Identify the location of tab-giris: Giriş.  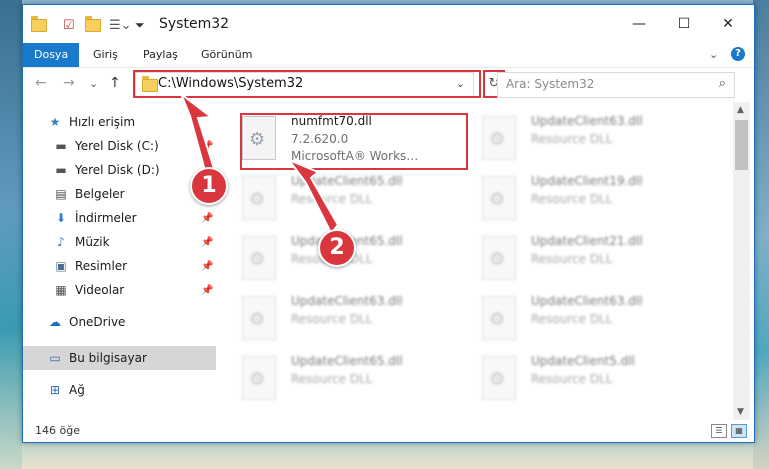
(105, 55).